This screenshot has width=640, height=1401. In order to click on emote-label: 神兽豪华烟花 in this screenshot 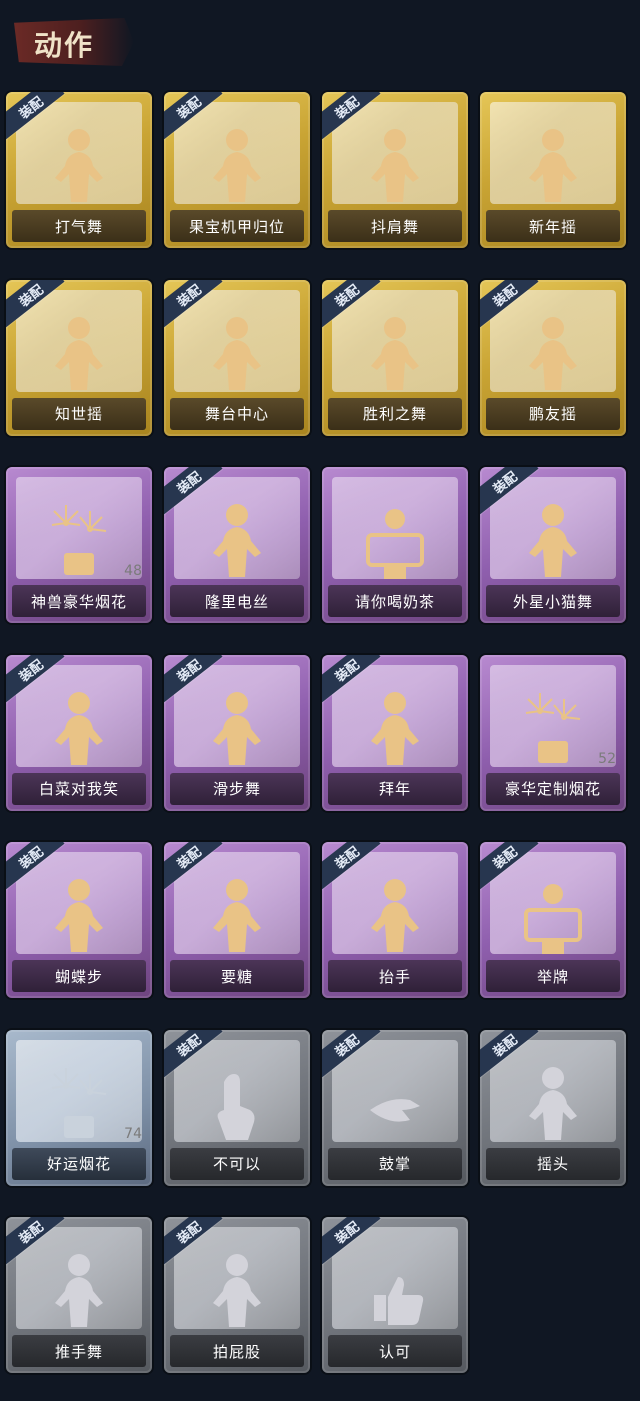, I will do `click(78, 601)`.